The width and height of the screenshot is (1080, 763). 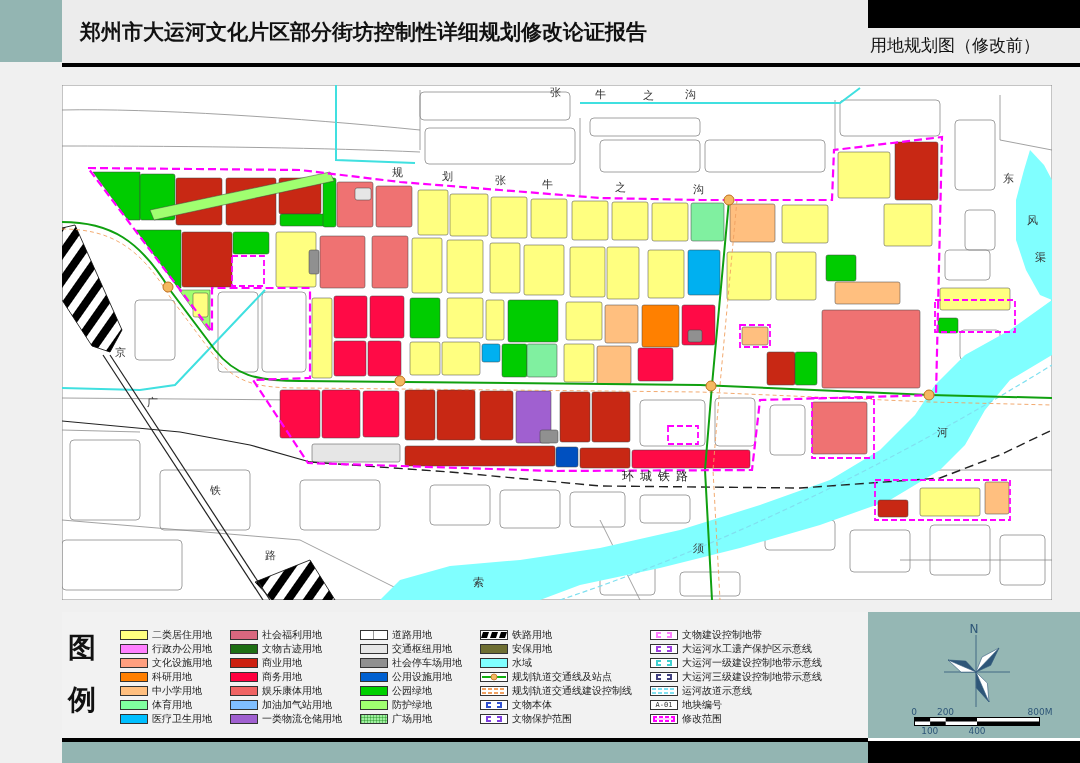 What do you see at coordinates (270, 555) in the screenshot?
I see `map-label: 路` at bounding box center [270, 555].